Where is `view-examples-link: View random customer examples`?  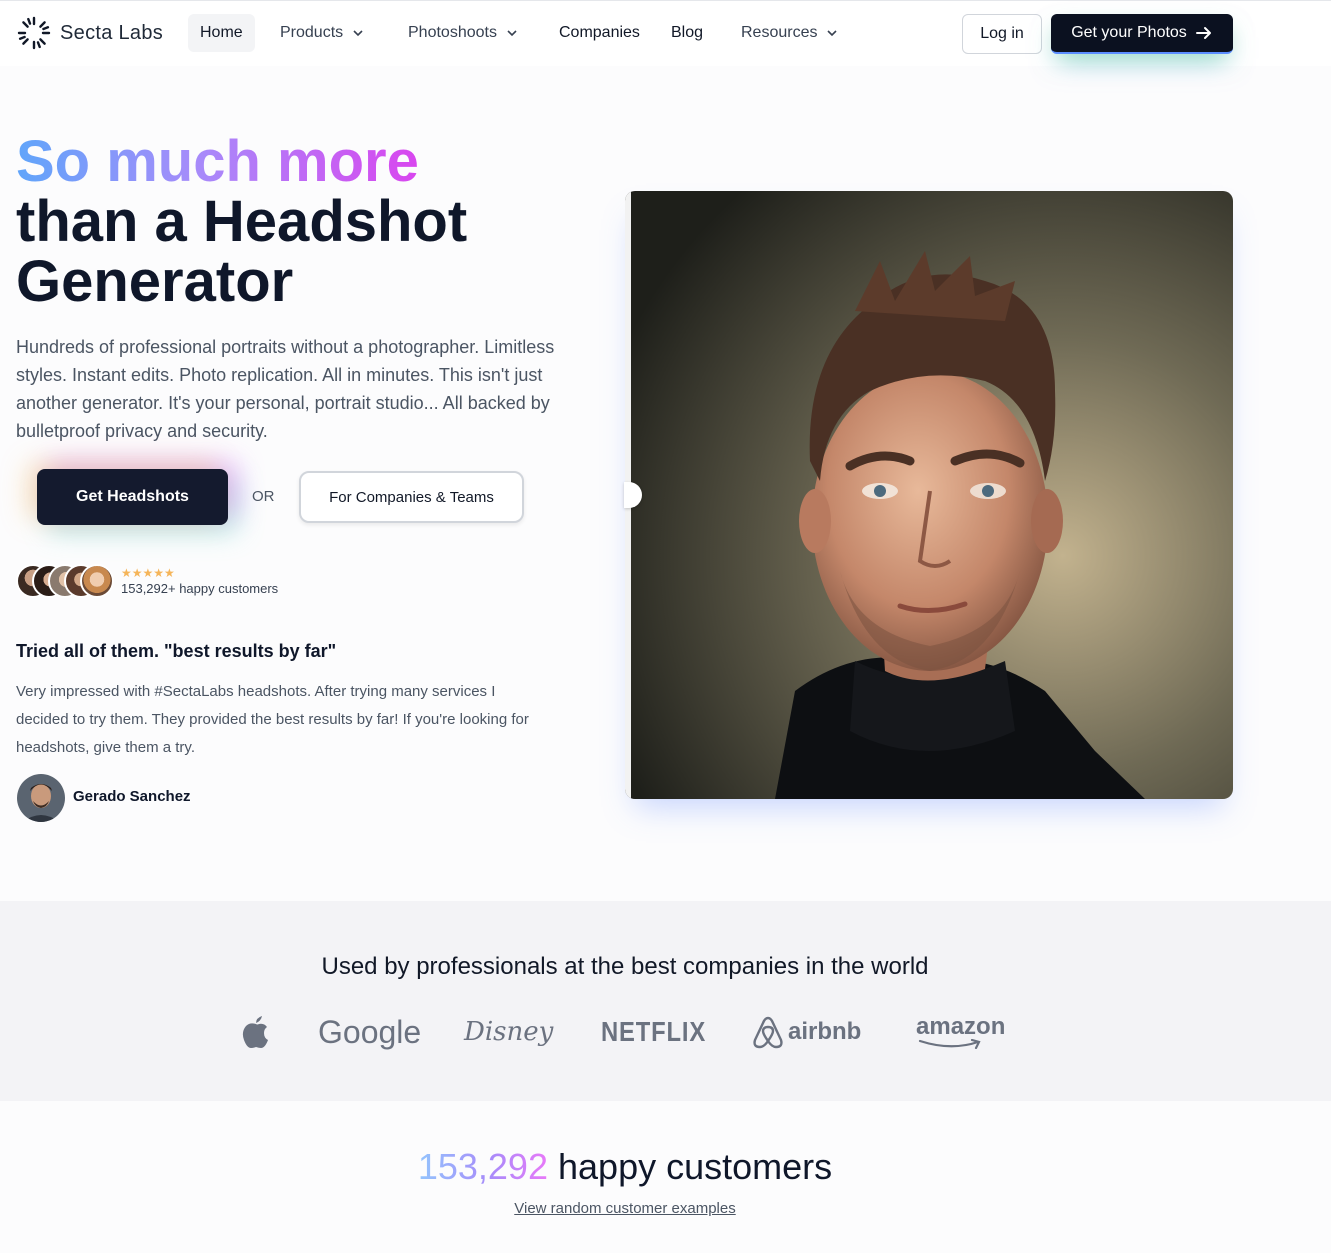
view-examples-link: View random customer examples is located at coordinates (625, 1208).